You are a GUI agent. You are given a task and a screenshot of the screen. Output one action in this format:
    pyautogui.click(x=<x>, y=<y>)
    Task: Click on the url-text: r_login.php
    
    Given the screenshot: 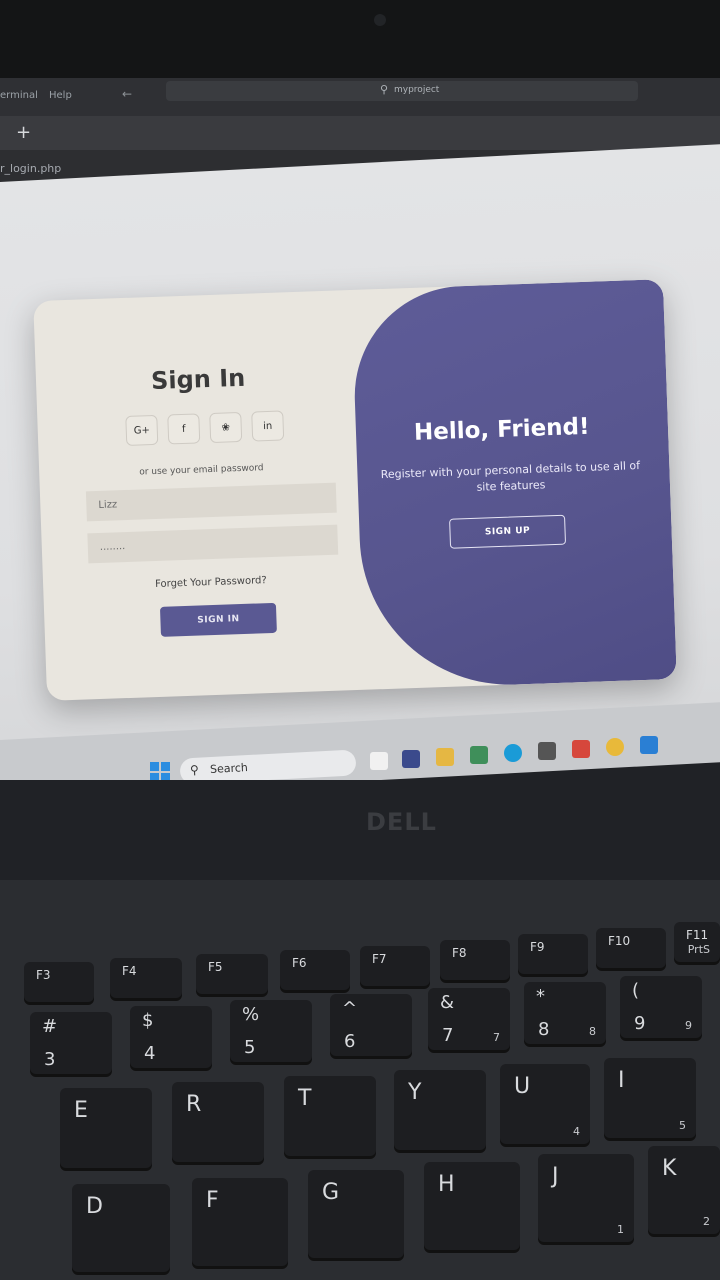 What is the action you would take?
    pyautogui.click(x=30, y=168)
    